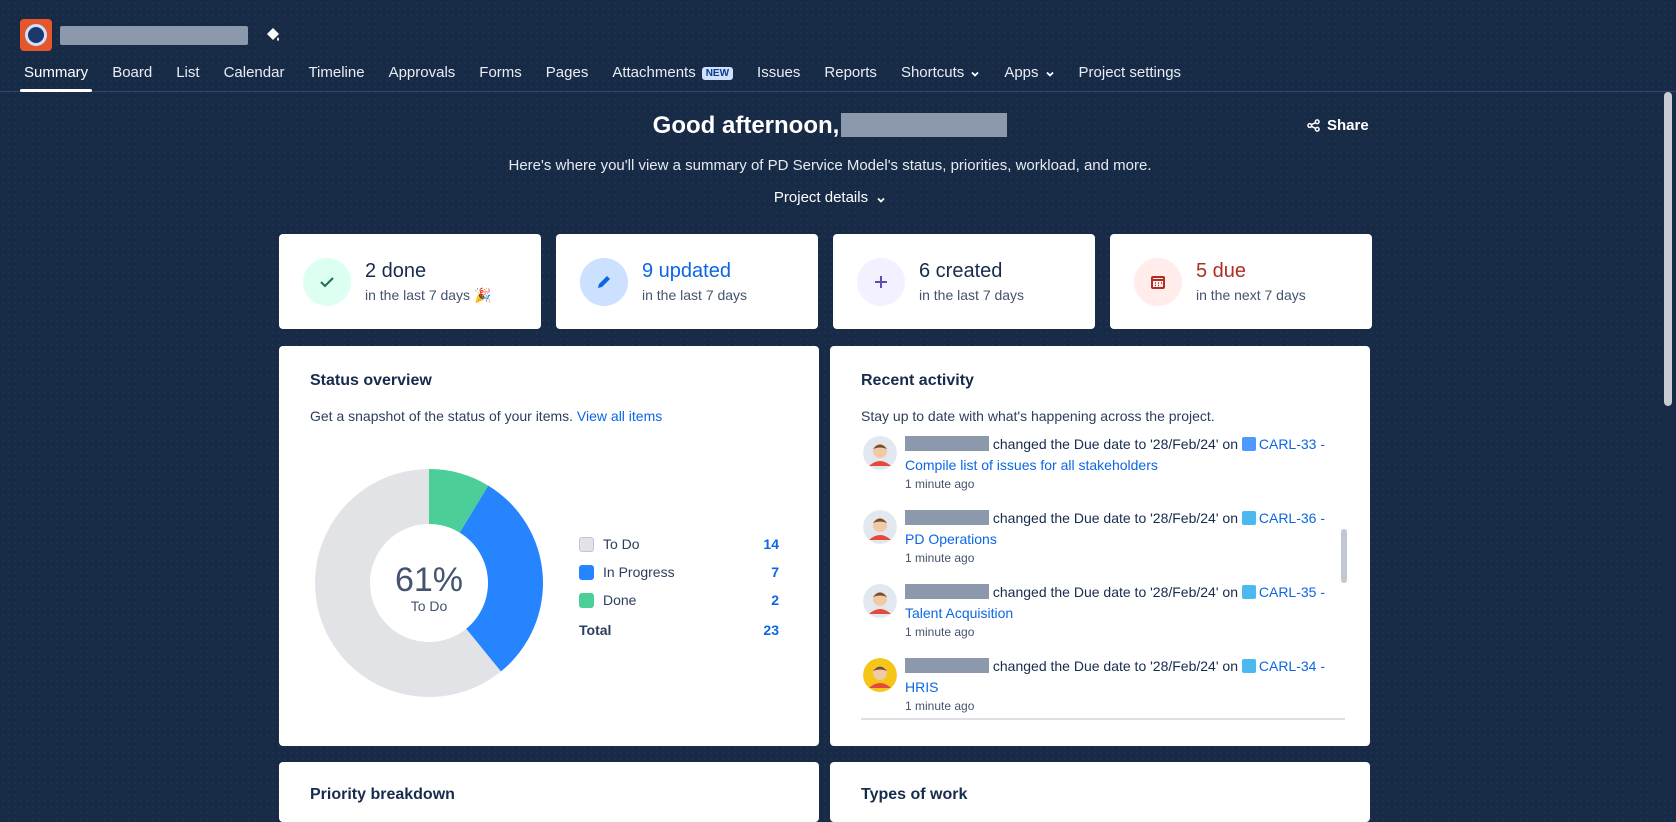  I want to click on pencil-icon, so click(604, 281).